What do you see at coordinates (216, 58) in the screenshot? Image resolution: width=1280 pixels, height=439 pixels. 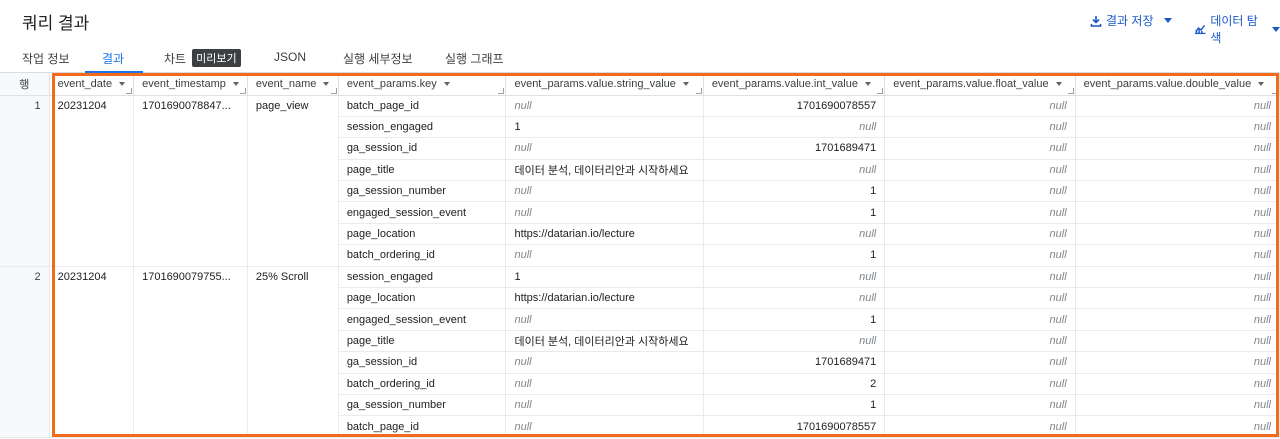 I see `preview-badge: 미리보기` at bounding box center [216, 58].